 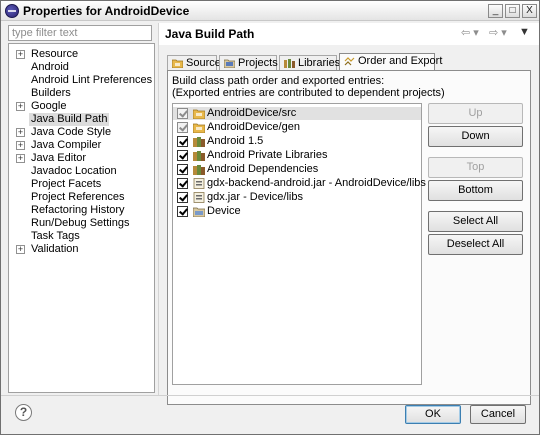 I want to click on list-item: AndroidDevice/src, so click(x=297, y=113).